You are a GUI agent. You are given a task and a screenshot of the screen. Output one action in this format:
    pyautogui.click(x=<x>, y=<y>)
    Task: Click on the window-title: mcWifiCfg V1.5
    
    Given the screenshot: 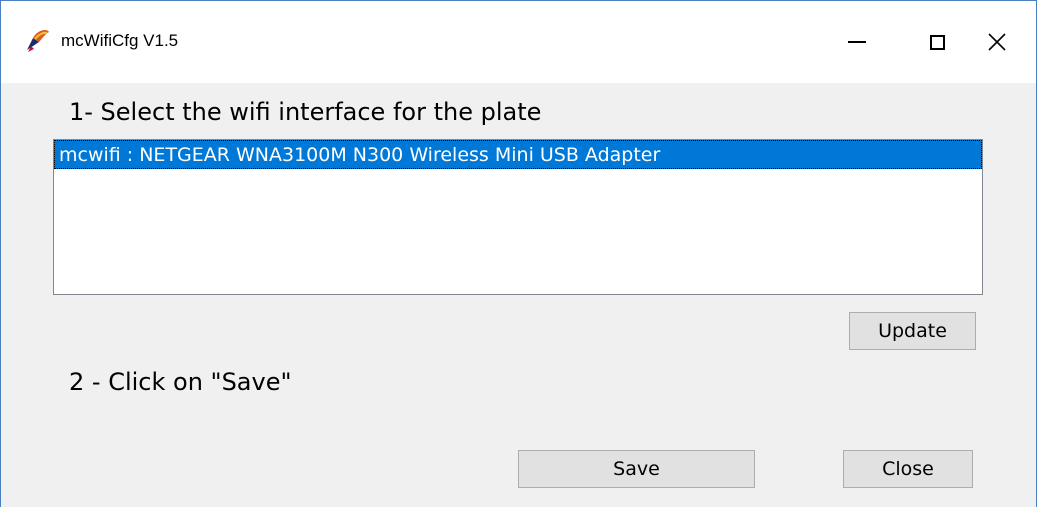 What is the action you would take?
    pyautogui.click(x=120, y=40)
    